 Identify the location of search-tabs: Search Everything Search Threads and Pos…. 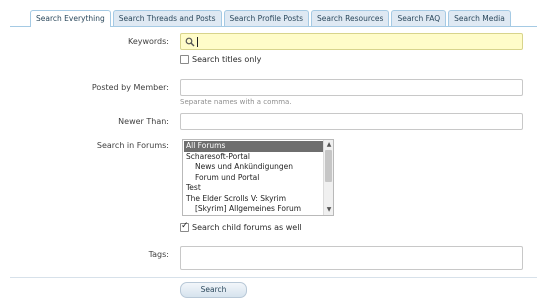
(271, 18).